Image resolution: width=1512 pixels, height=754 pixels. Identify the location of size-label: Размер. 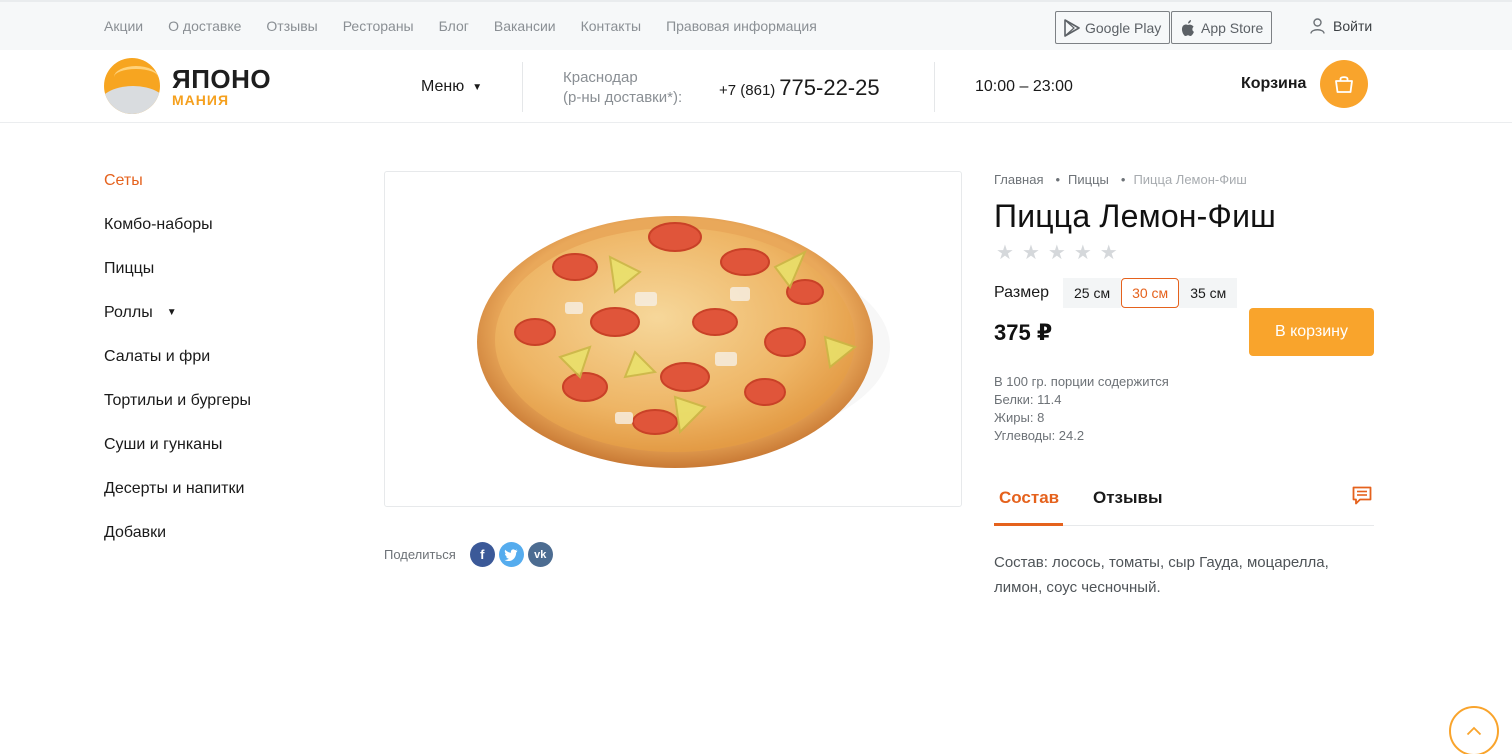
(1021, 292).